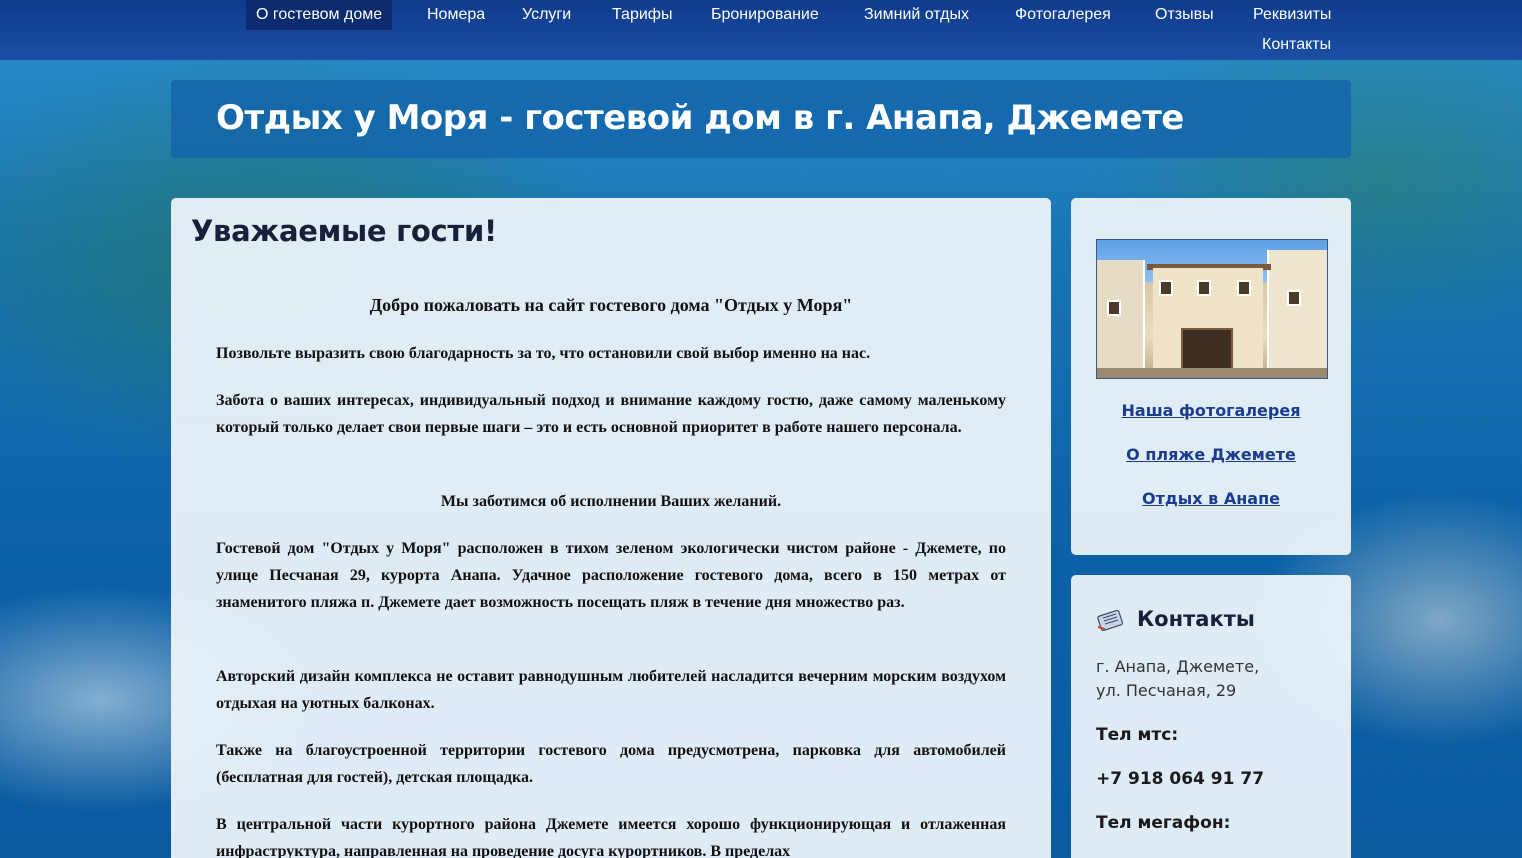 The height and width of the screenshot is (858, 1522). I want to click on nav-item-services: Услуги, so click(546, 15).